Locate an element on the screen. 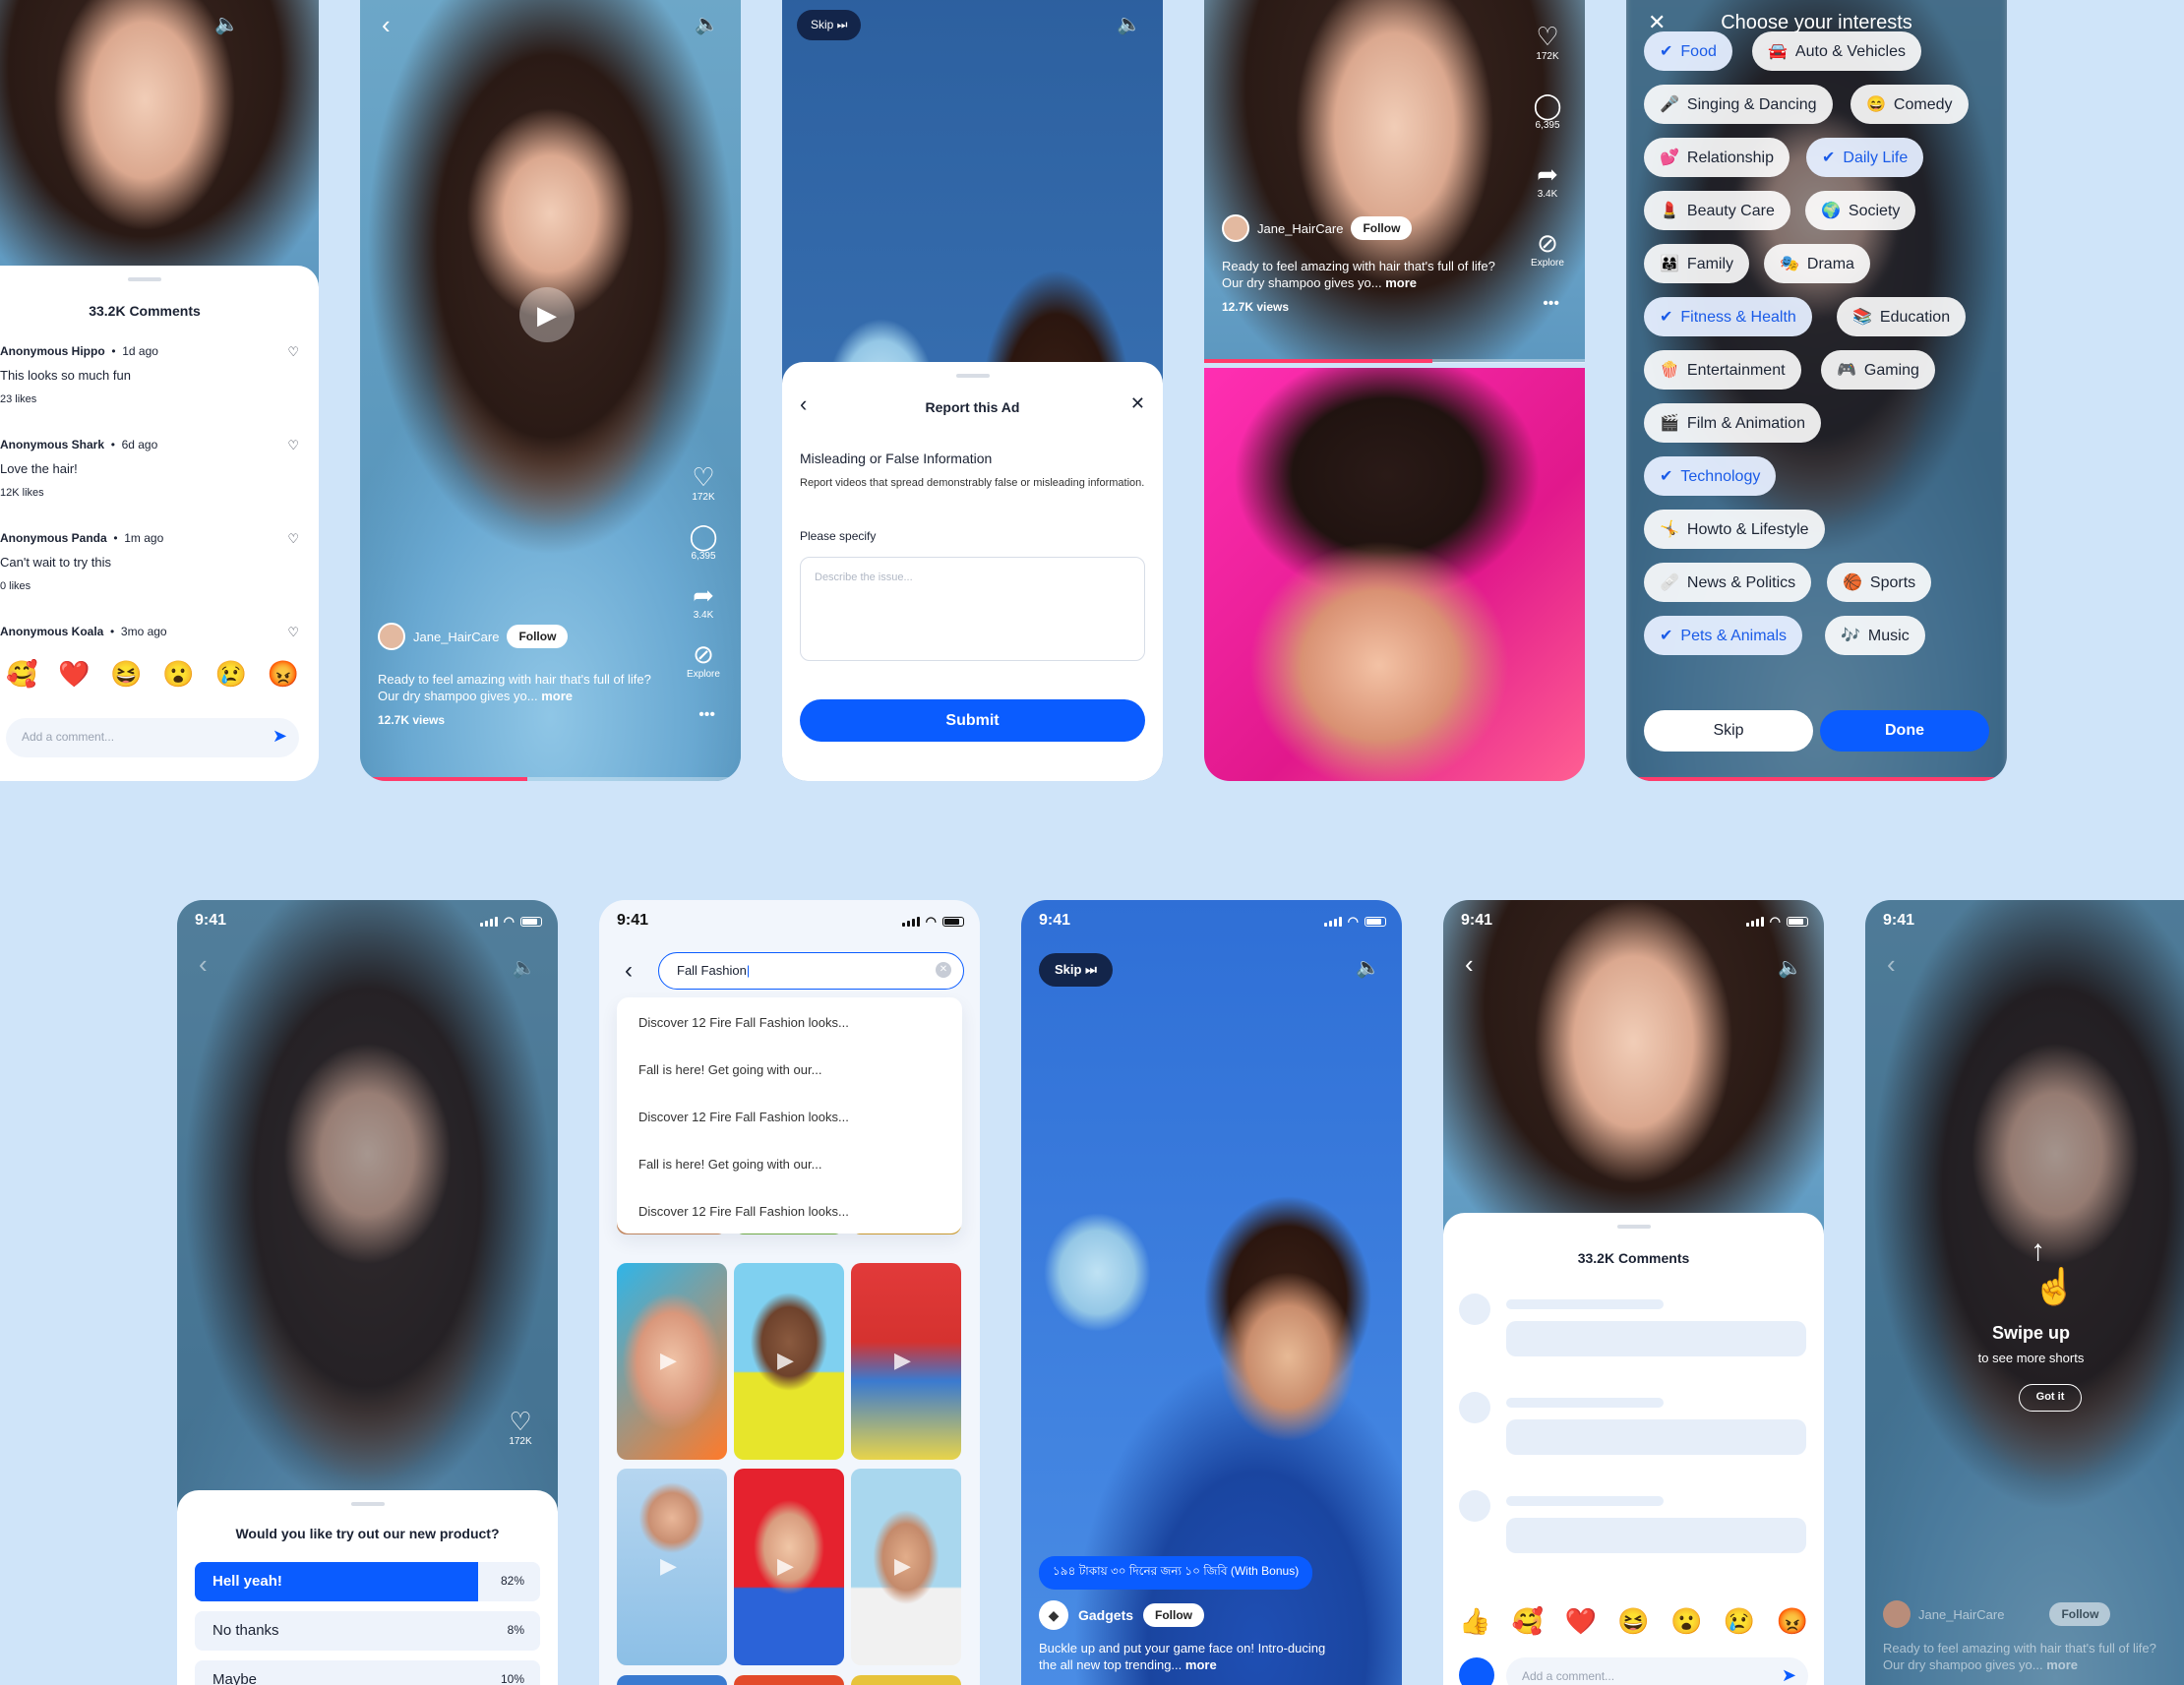  interest-chip: 🌍 Society is located at coordinates (1860, 210).